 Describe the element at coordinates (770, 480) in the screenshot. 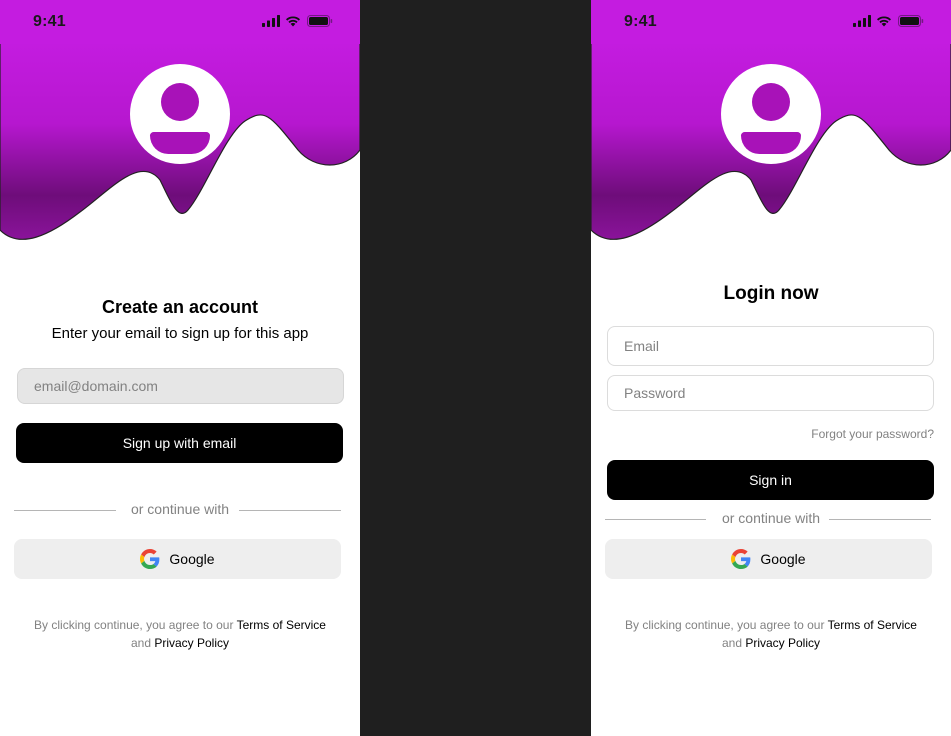

I see `sign-in-button: Sign in` at that location.